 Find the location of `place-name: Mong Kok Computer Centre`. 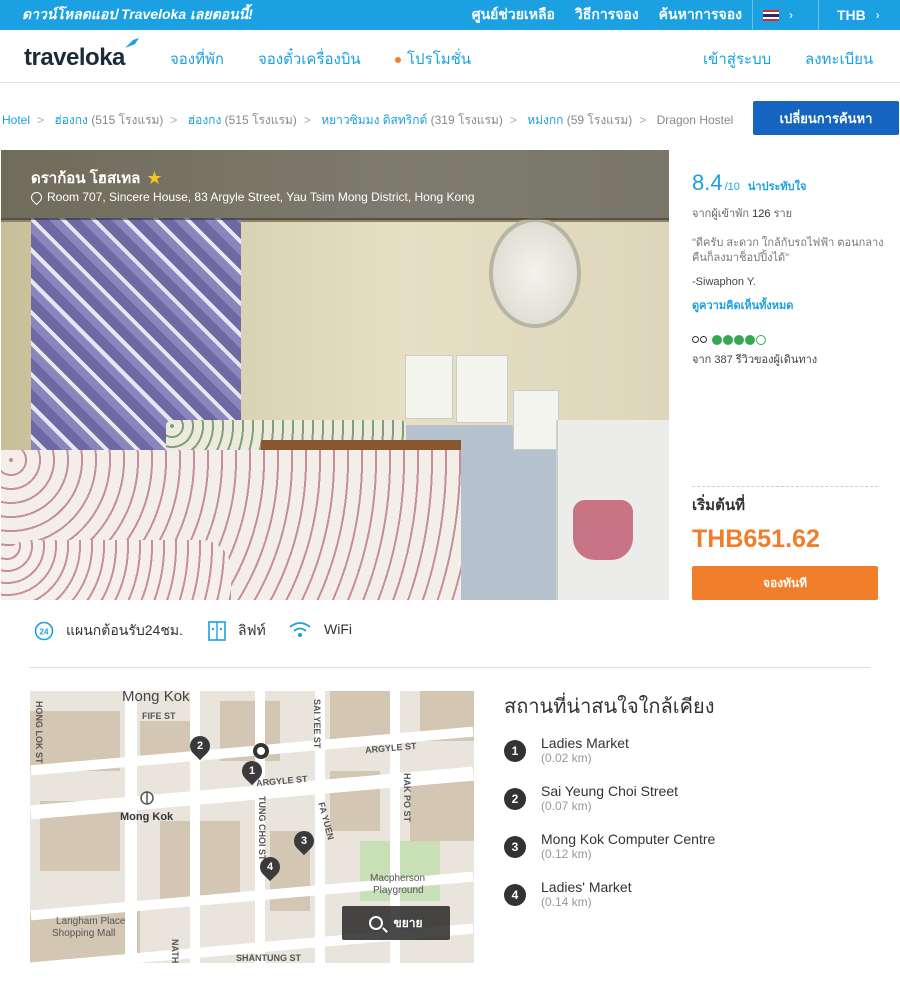

place-name: Mong Kok Computer Centre is located at coordinates (628, 839).